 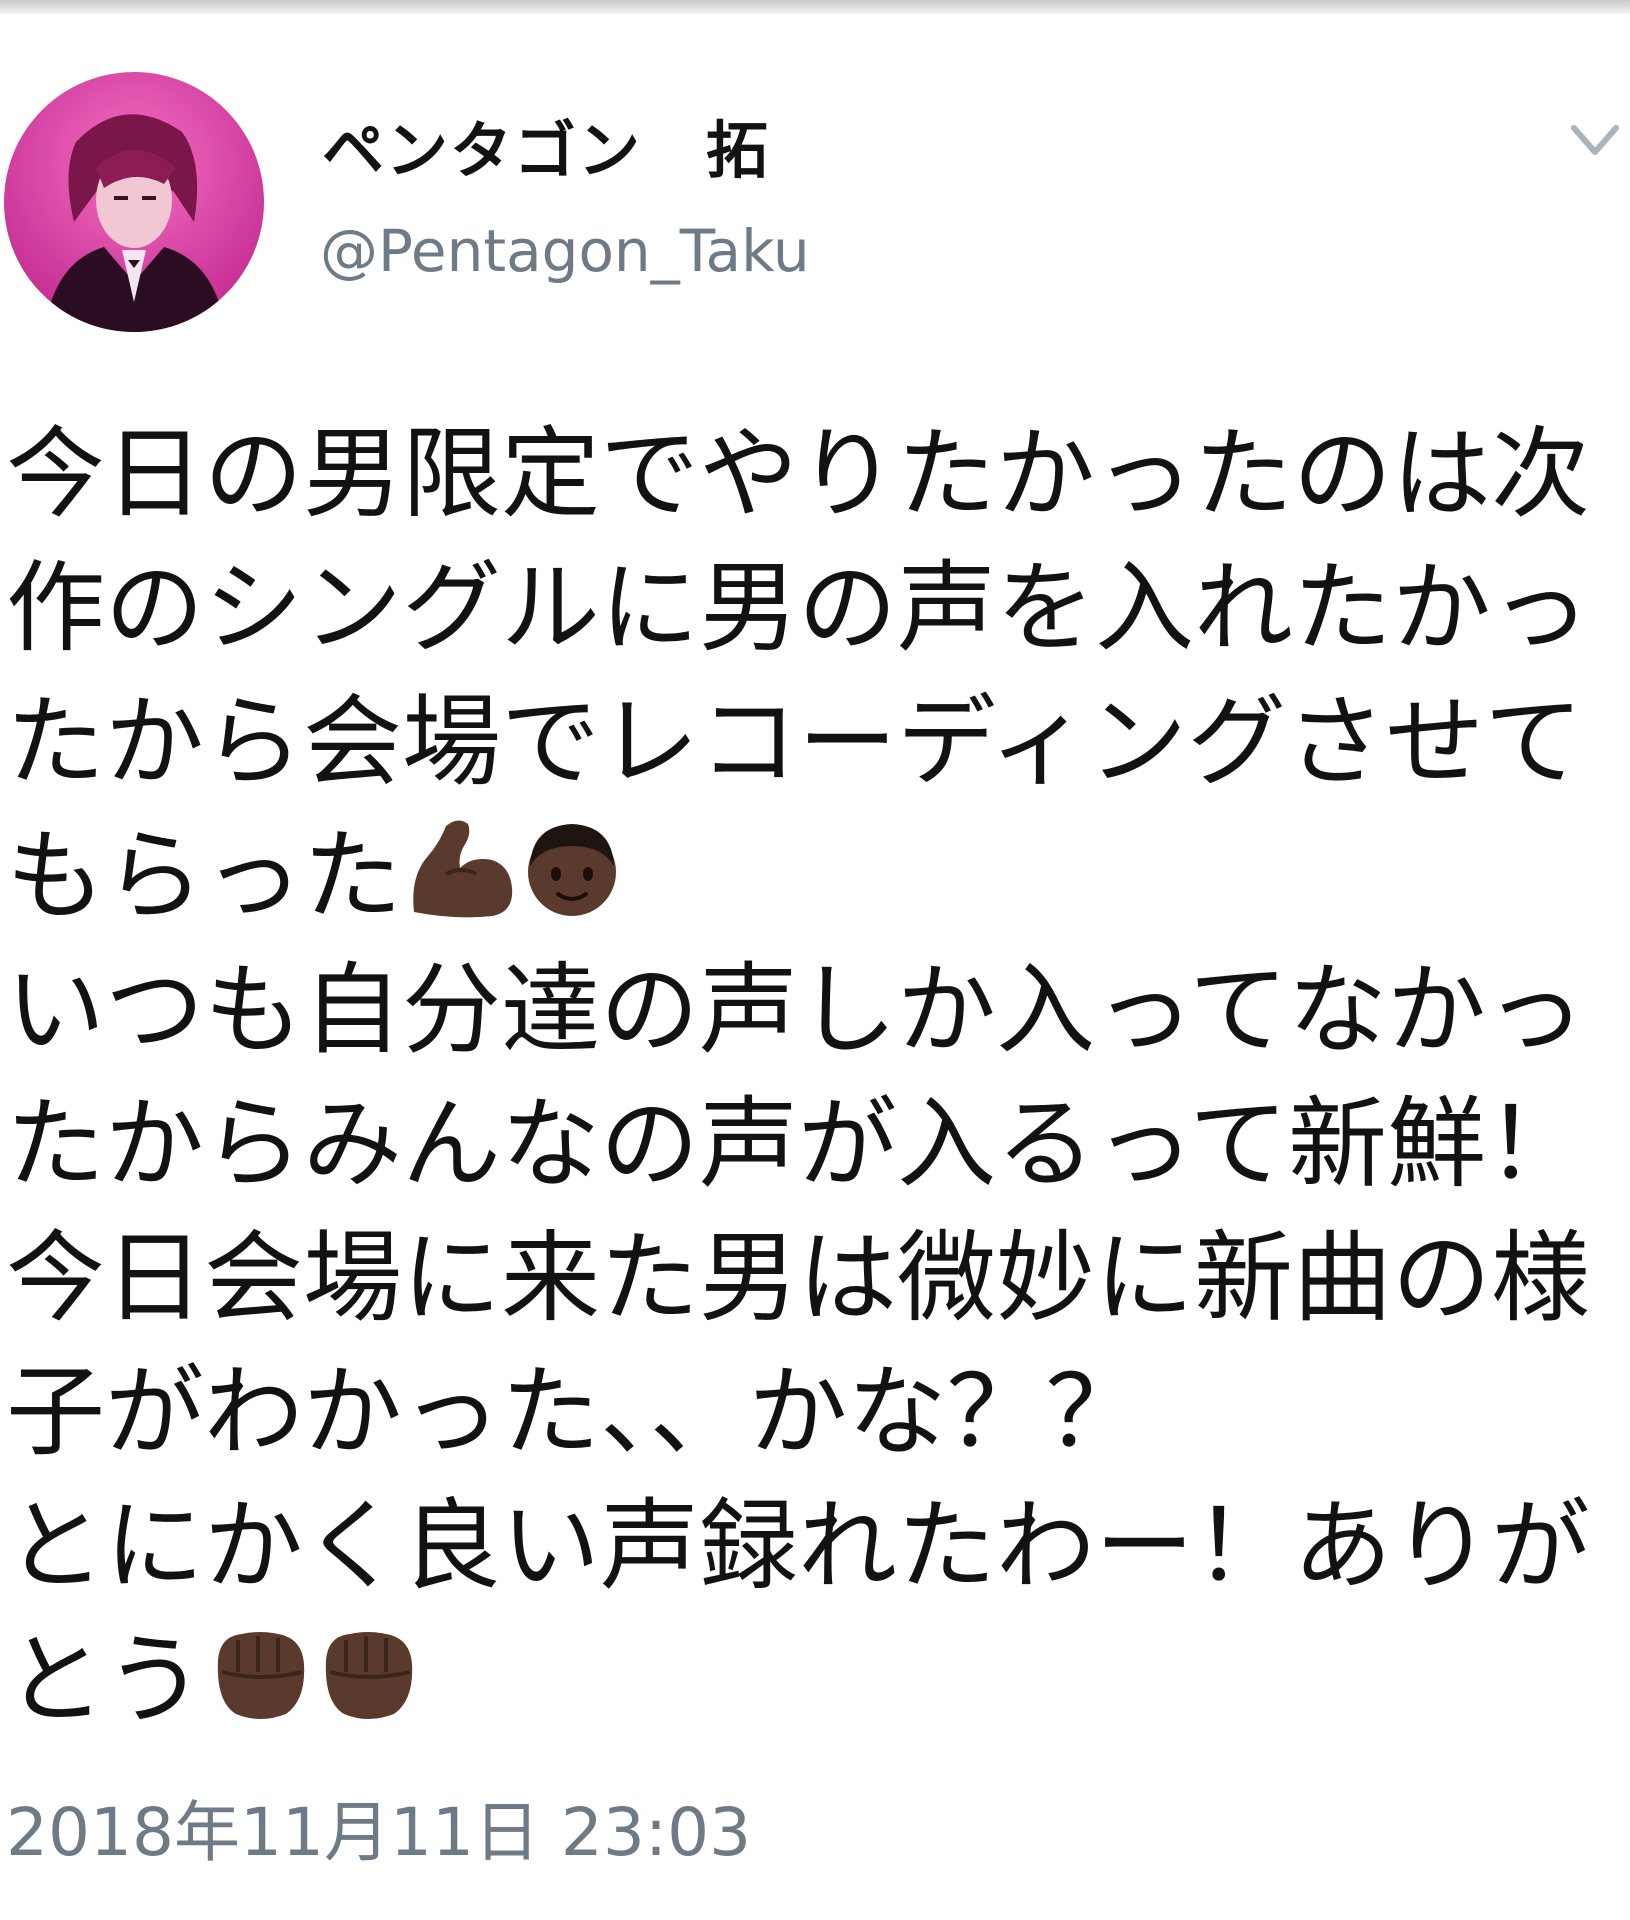 What do you see at coordinates (572, 870) in the screenshot?
I see `boy-face-icon` at bounding box center [572, 870].